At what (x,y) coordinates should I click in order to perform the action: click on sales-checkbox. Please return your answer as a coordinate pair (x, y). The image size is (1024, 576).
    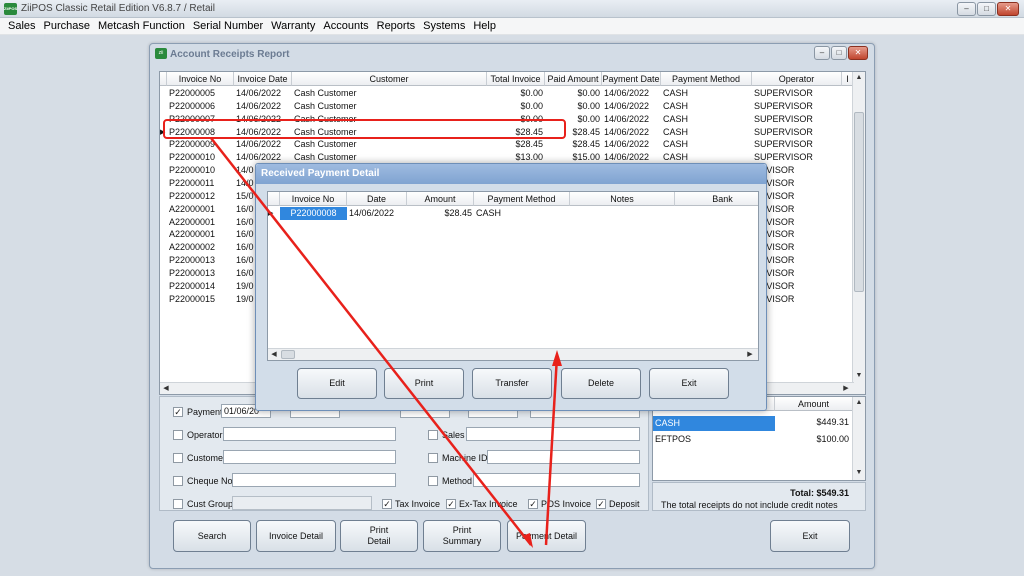
    Looking at the image, I should click on (433, 435).